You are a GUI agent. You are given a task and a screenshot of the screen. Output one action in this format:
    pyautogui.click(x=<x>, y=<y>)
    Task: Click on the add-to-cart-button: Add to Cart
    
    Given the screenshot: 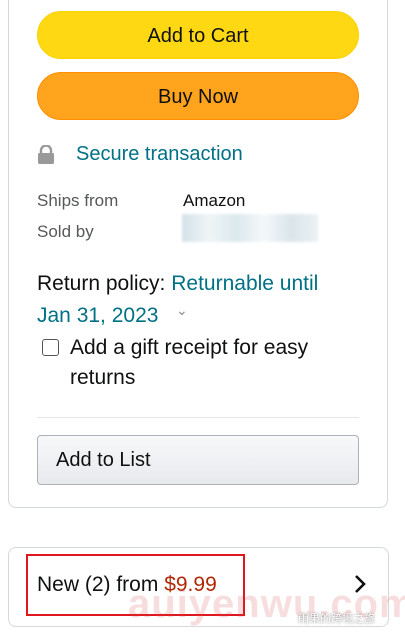 What is the action you would take?
    pyautogui.click(x=198, y=35)
    